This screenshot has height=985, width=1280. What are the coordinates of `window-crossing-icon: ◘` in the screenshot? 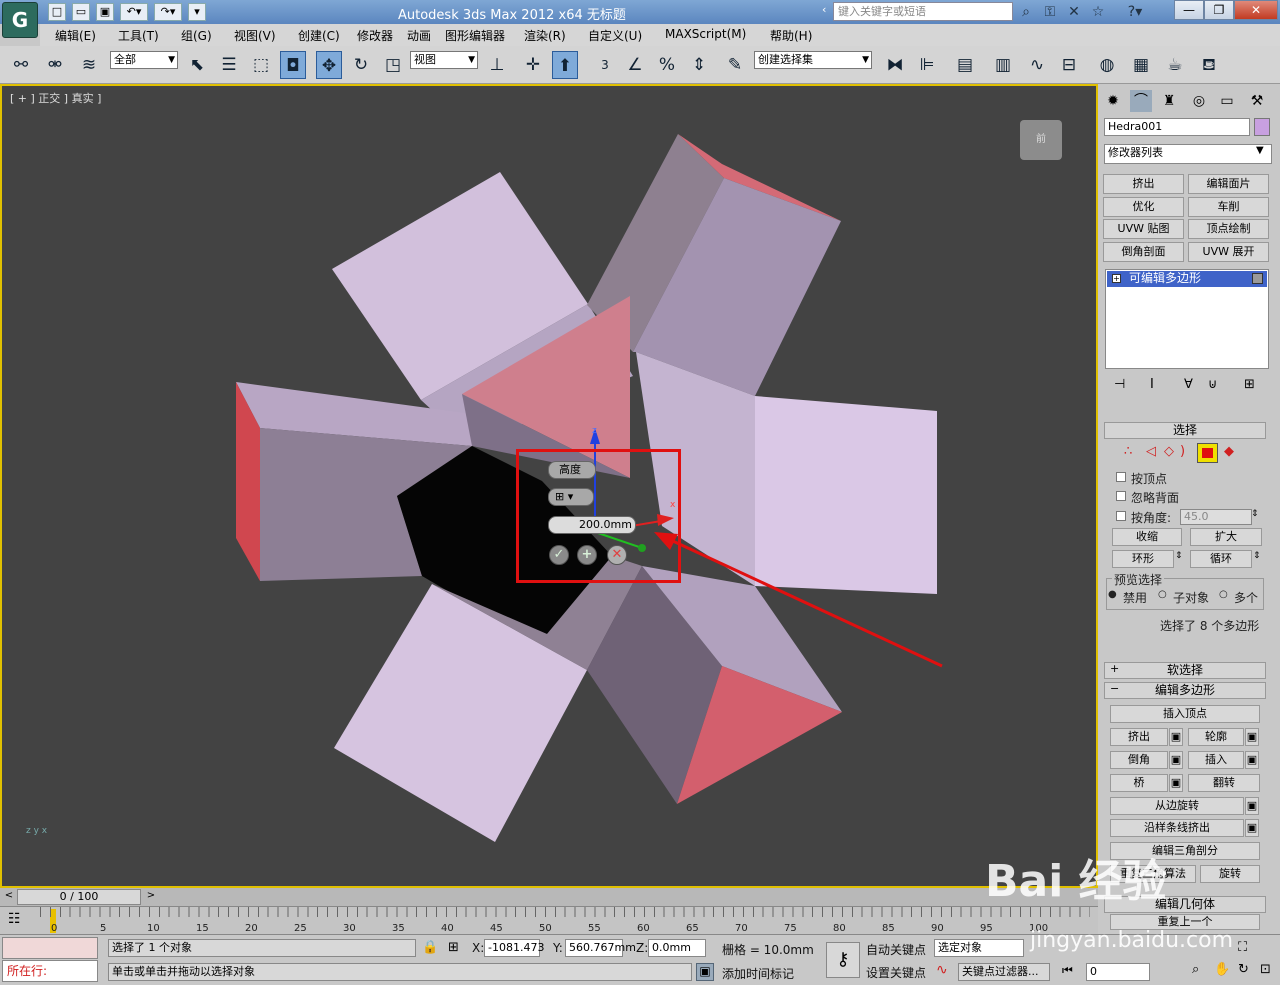 It's located at (293, 65).